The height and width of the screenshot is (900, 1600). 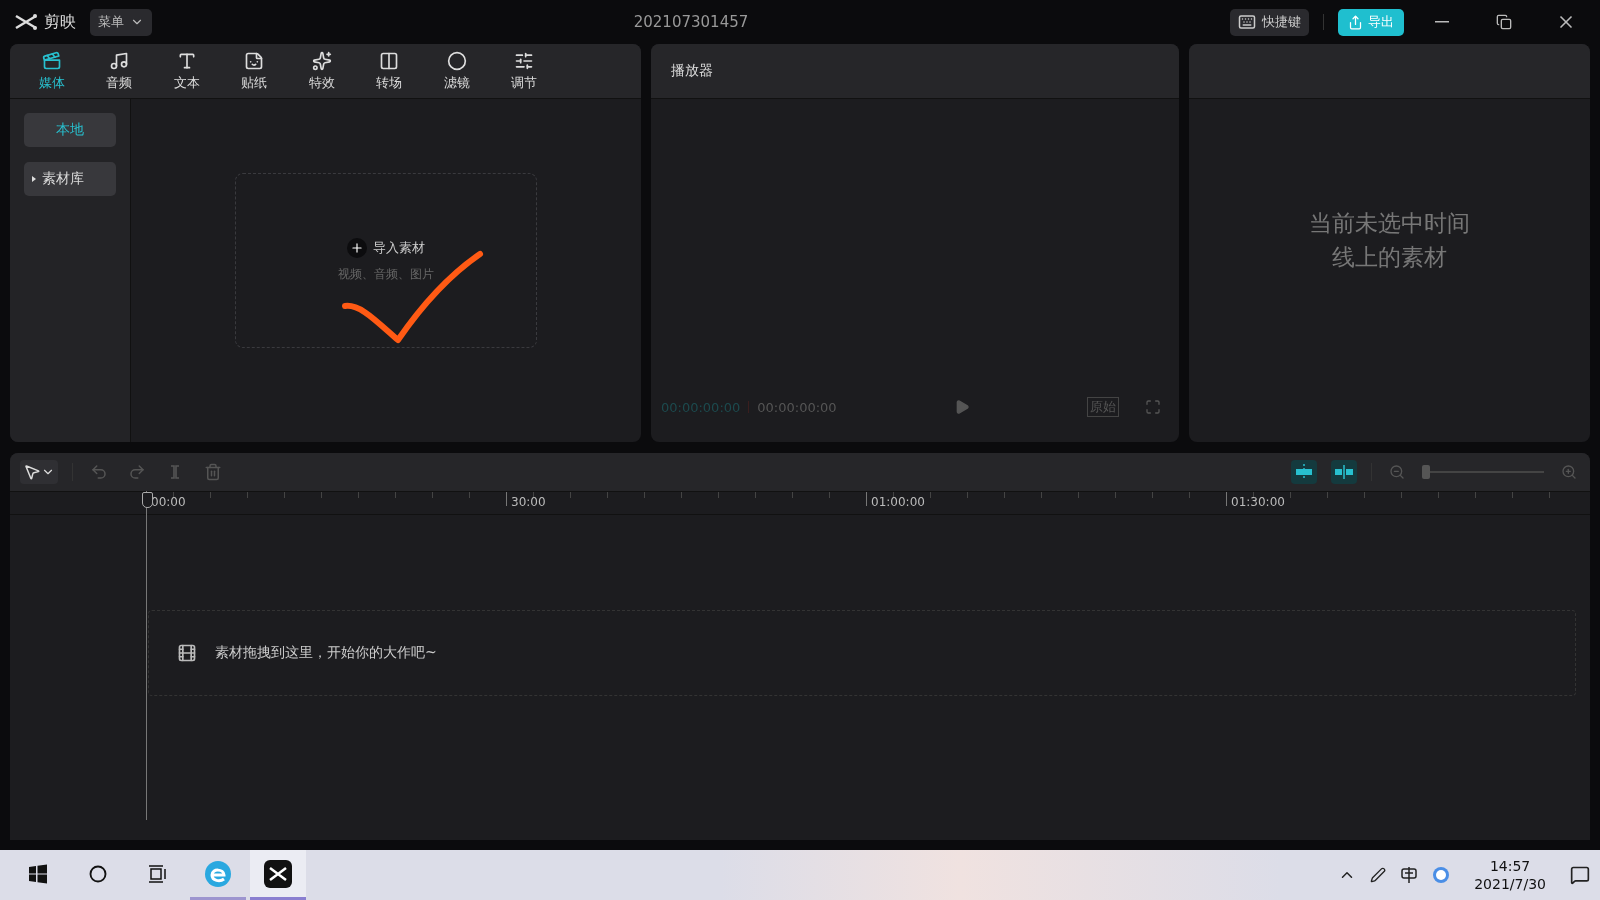 What do you see at coordinates (34, 179) in the screenshot?
I see `caret-icon` at bounding box center [34, 179].